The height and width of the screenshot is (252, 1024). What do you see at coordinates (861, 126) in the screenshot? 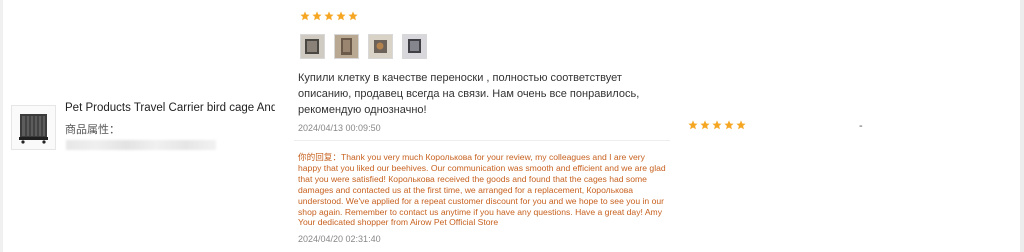
I see `extra-value: -` at bounding box center [861, 126].